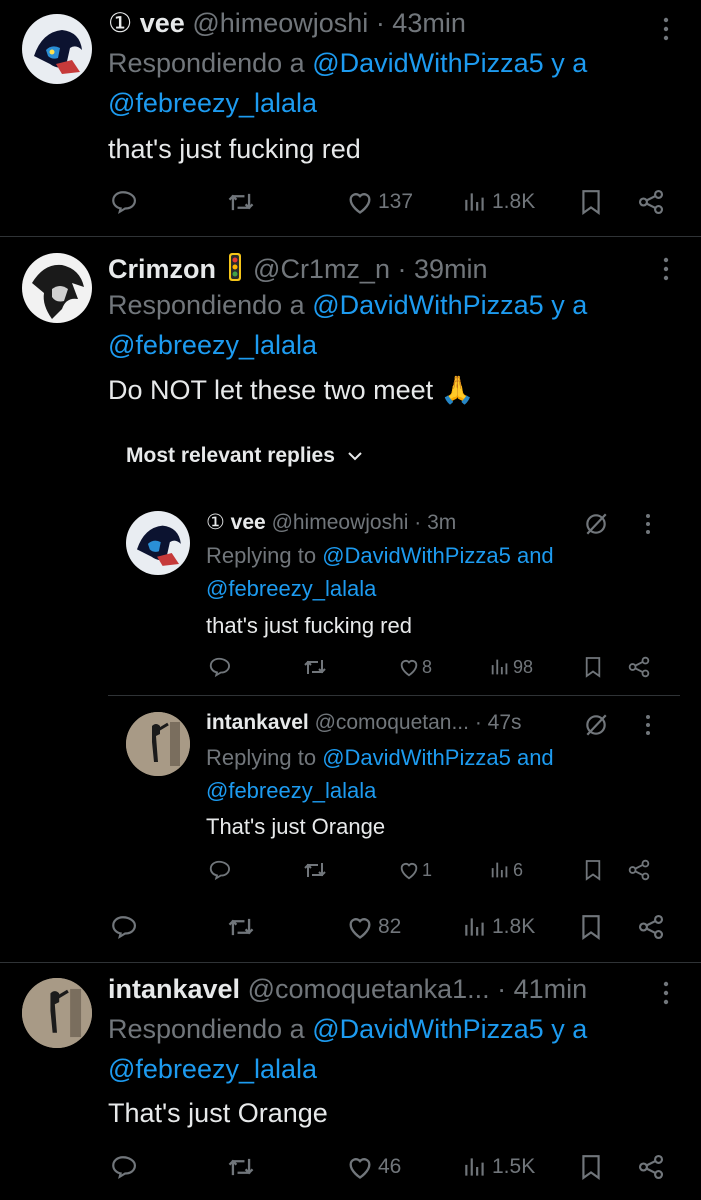  Describe the element at coordinates (435, 522) in the screenshot. I see `timestamp: · 3m` at that location.